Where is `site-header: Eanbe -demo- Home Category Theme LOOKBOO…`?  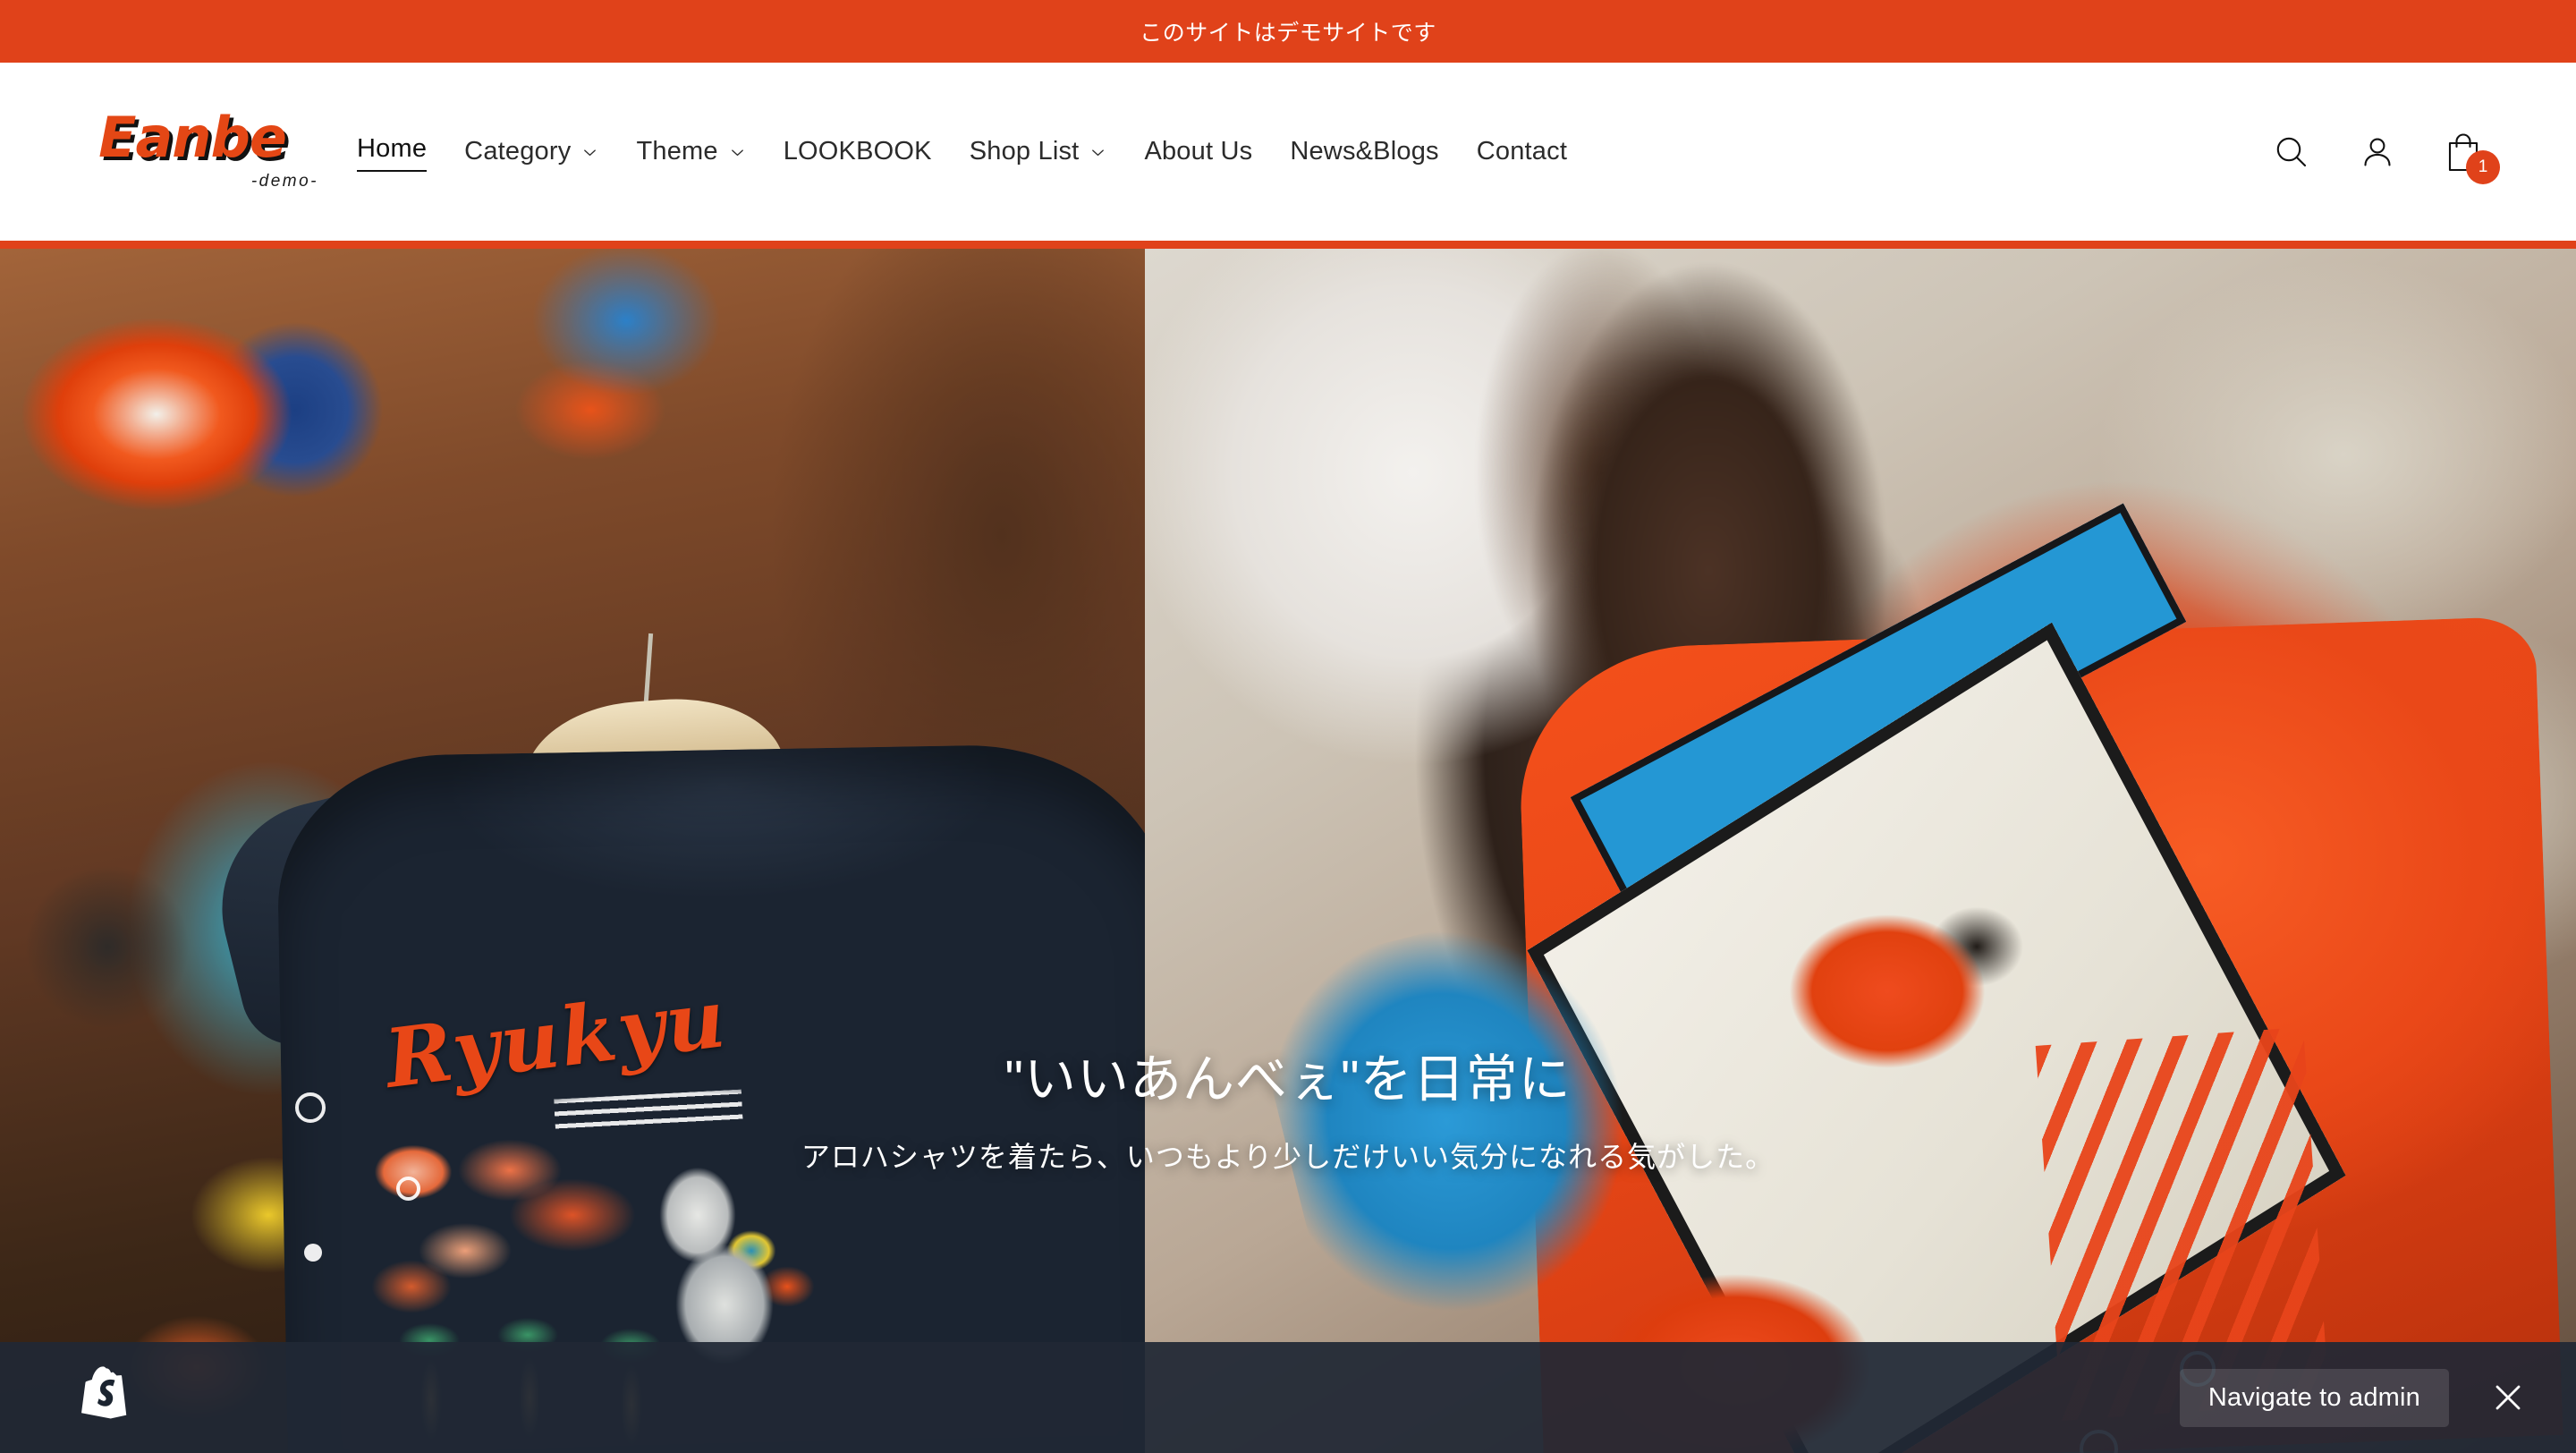 site-header: Eanbe -demo- Home Category Theme LOOKBOO… is located at coordinates (1288, 156).